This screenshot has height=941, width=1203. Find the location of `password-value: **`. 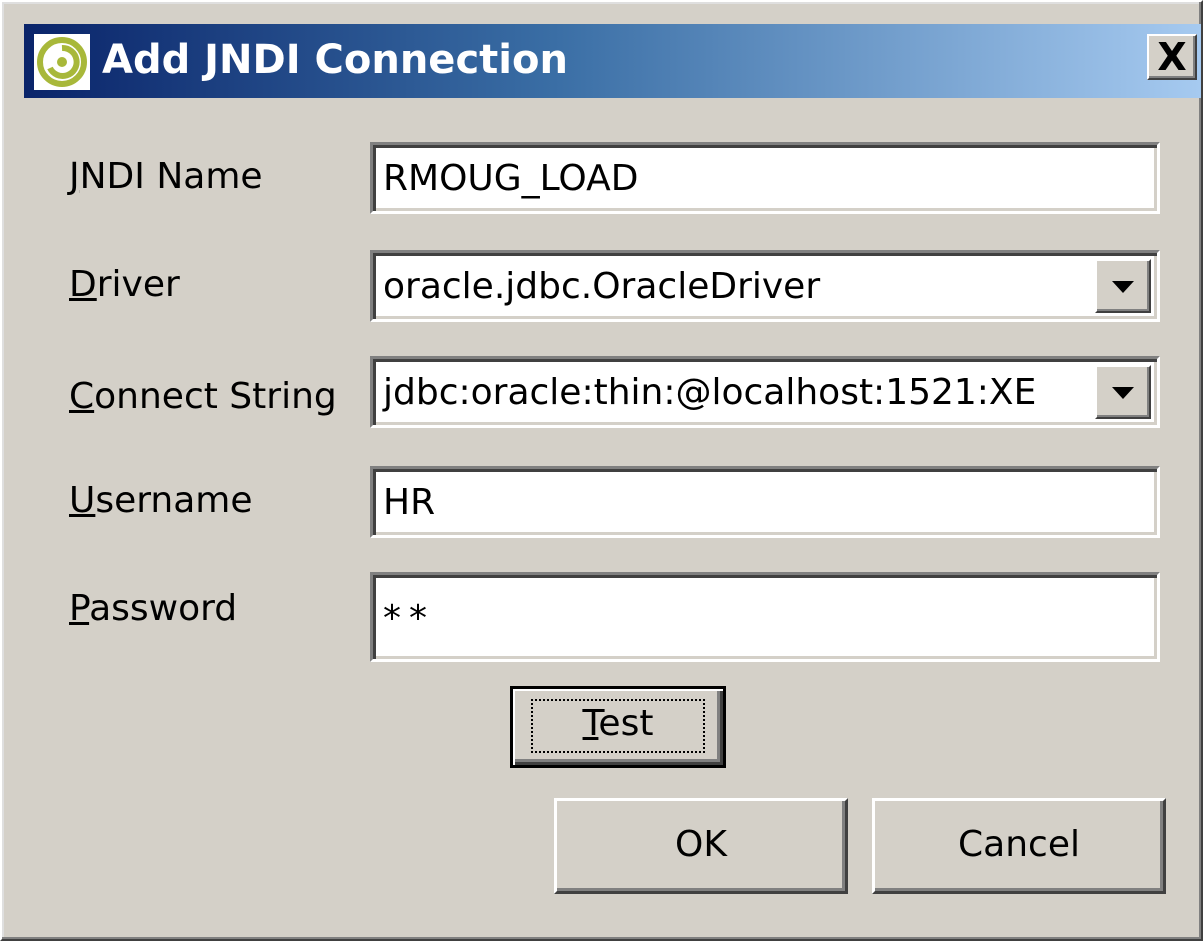

password-value: ** is located at coordinates (409, 618).